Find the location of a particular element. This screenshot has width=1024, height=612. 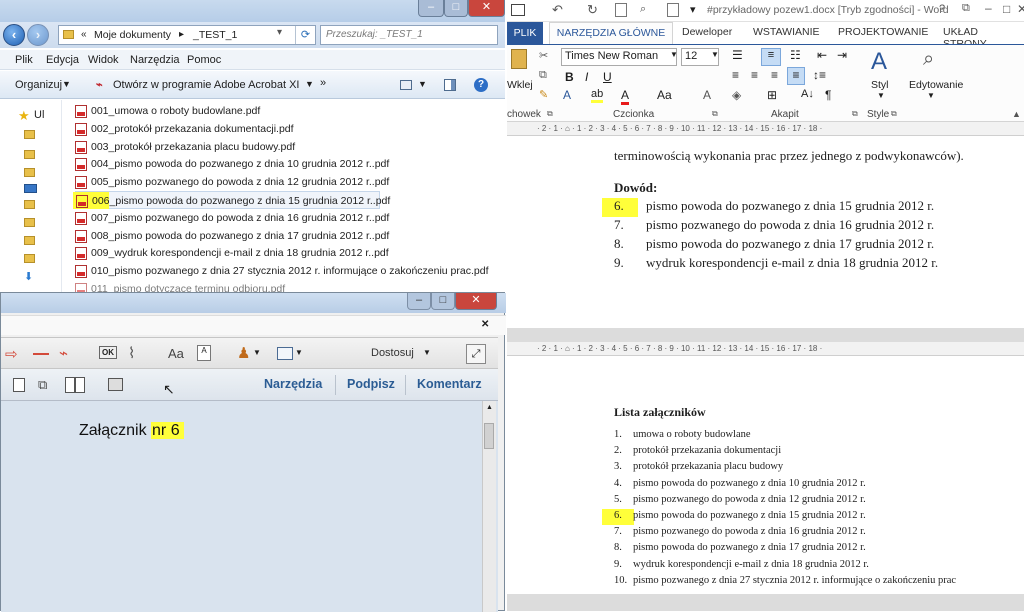

shape-icon is located at coordinates (285, 353).